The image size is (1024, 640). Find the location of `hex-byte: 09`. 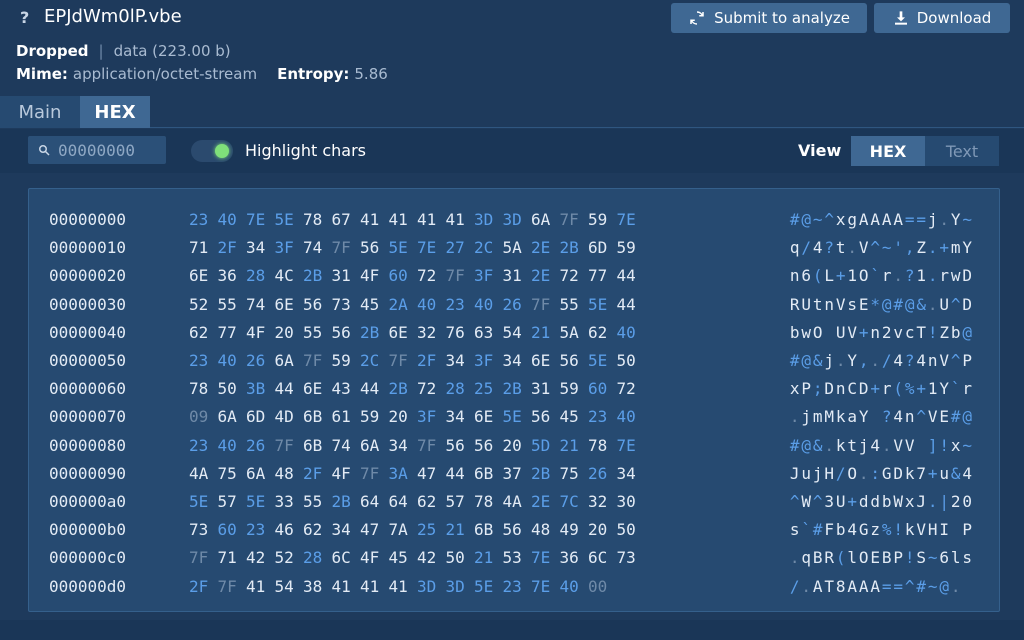

hex-byte: 09 is located at coordinates (201, 416).